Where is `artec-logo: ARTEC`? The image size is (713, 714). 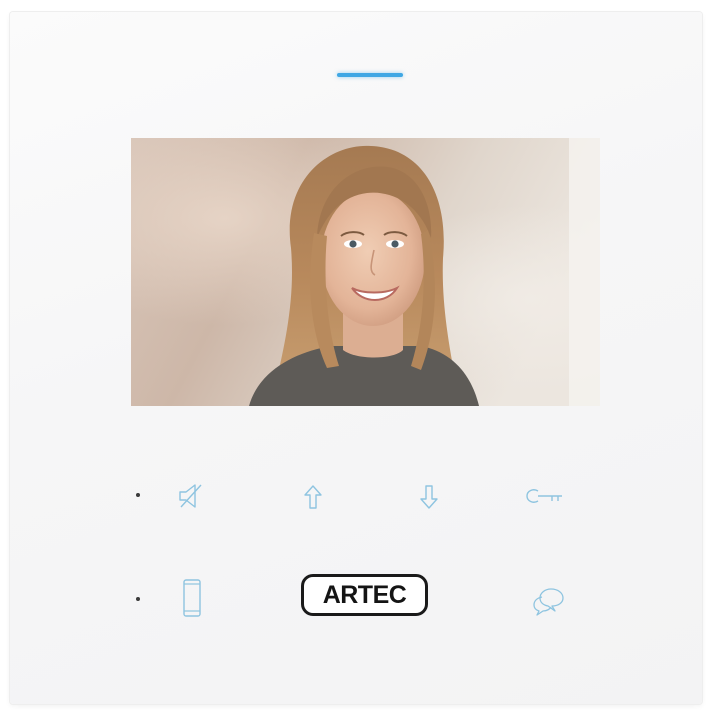
artec-logo: ARTEC is located at coordinates (364, 595).